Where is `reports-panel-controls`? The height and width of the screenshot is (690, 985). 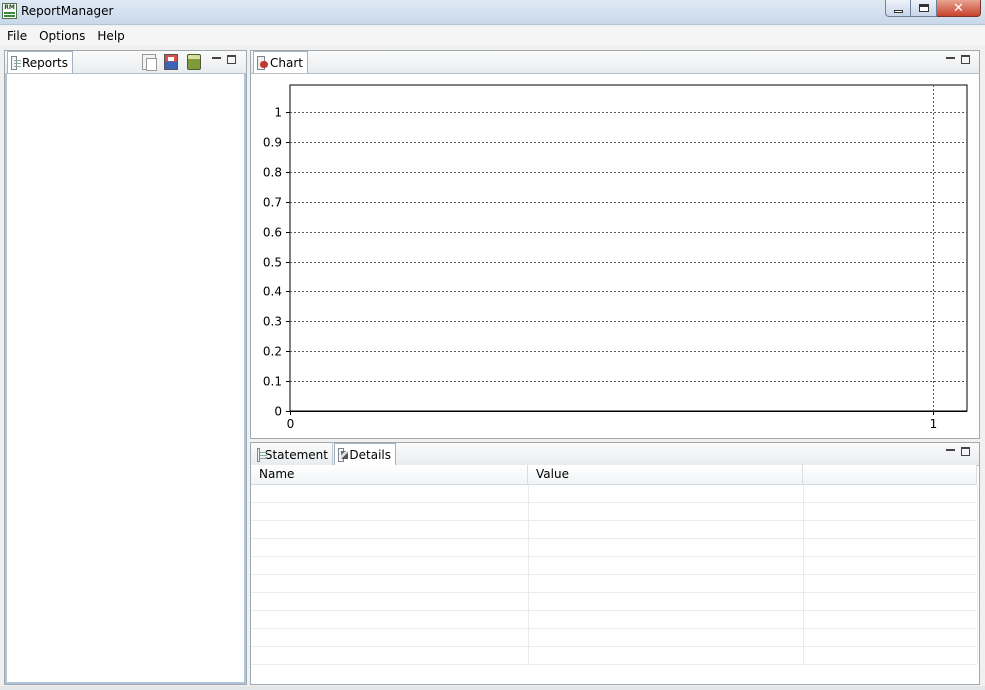
reports-panel-controls is located at coordinates (224, 59).